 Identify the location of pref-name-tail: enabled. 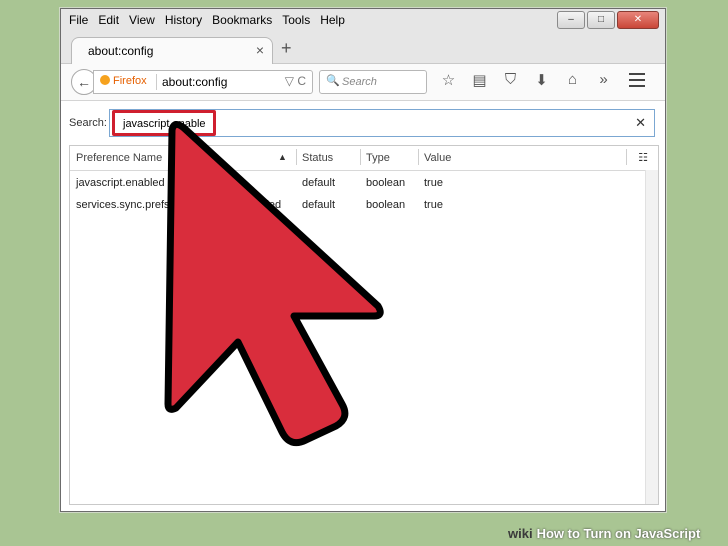
(262, 205).